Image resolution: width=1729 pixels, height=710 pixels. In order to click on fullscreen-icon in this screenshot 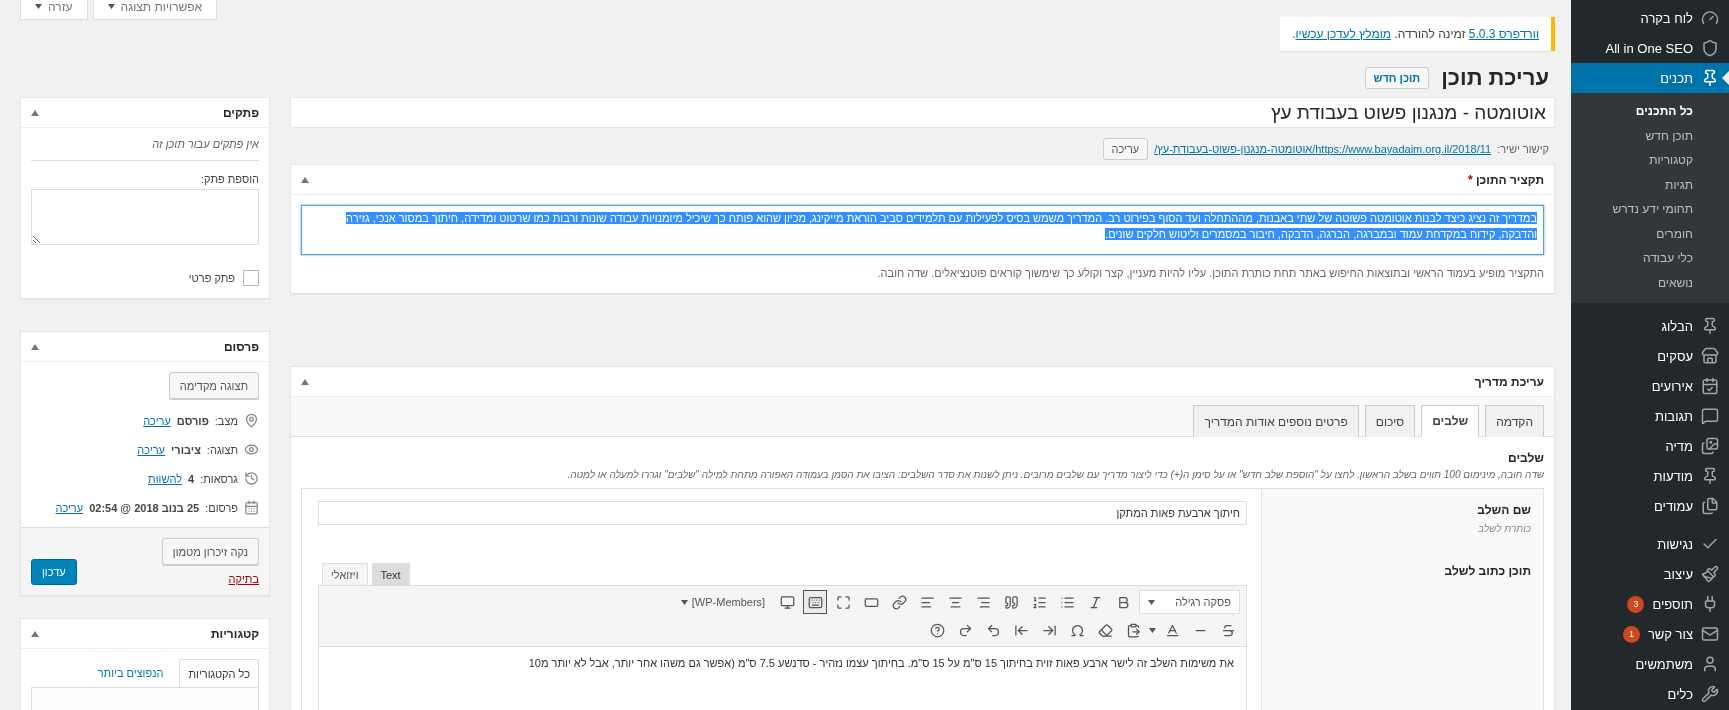, I will do `click(843, 602)`.